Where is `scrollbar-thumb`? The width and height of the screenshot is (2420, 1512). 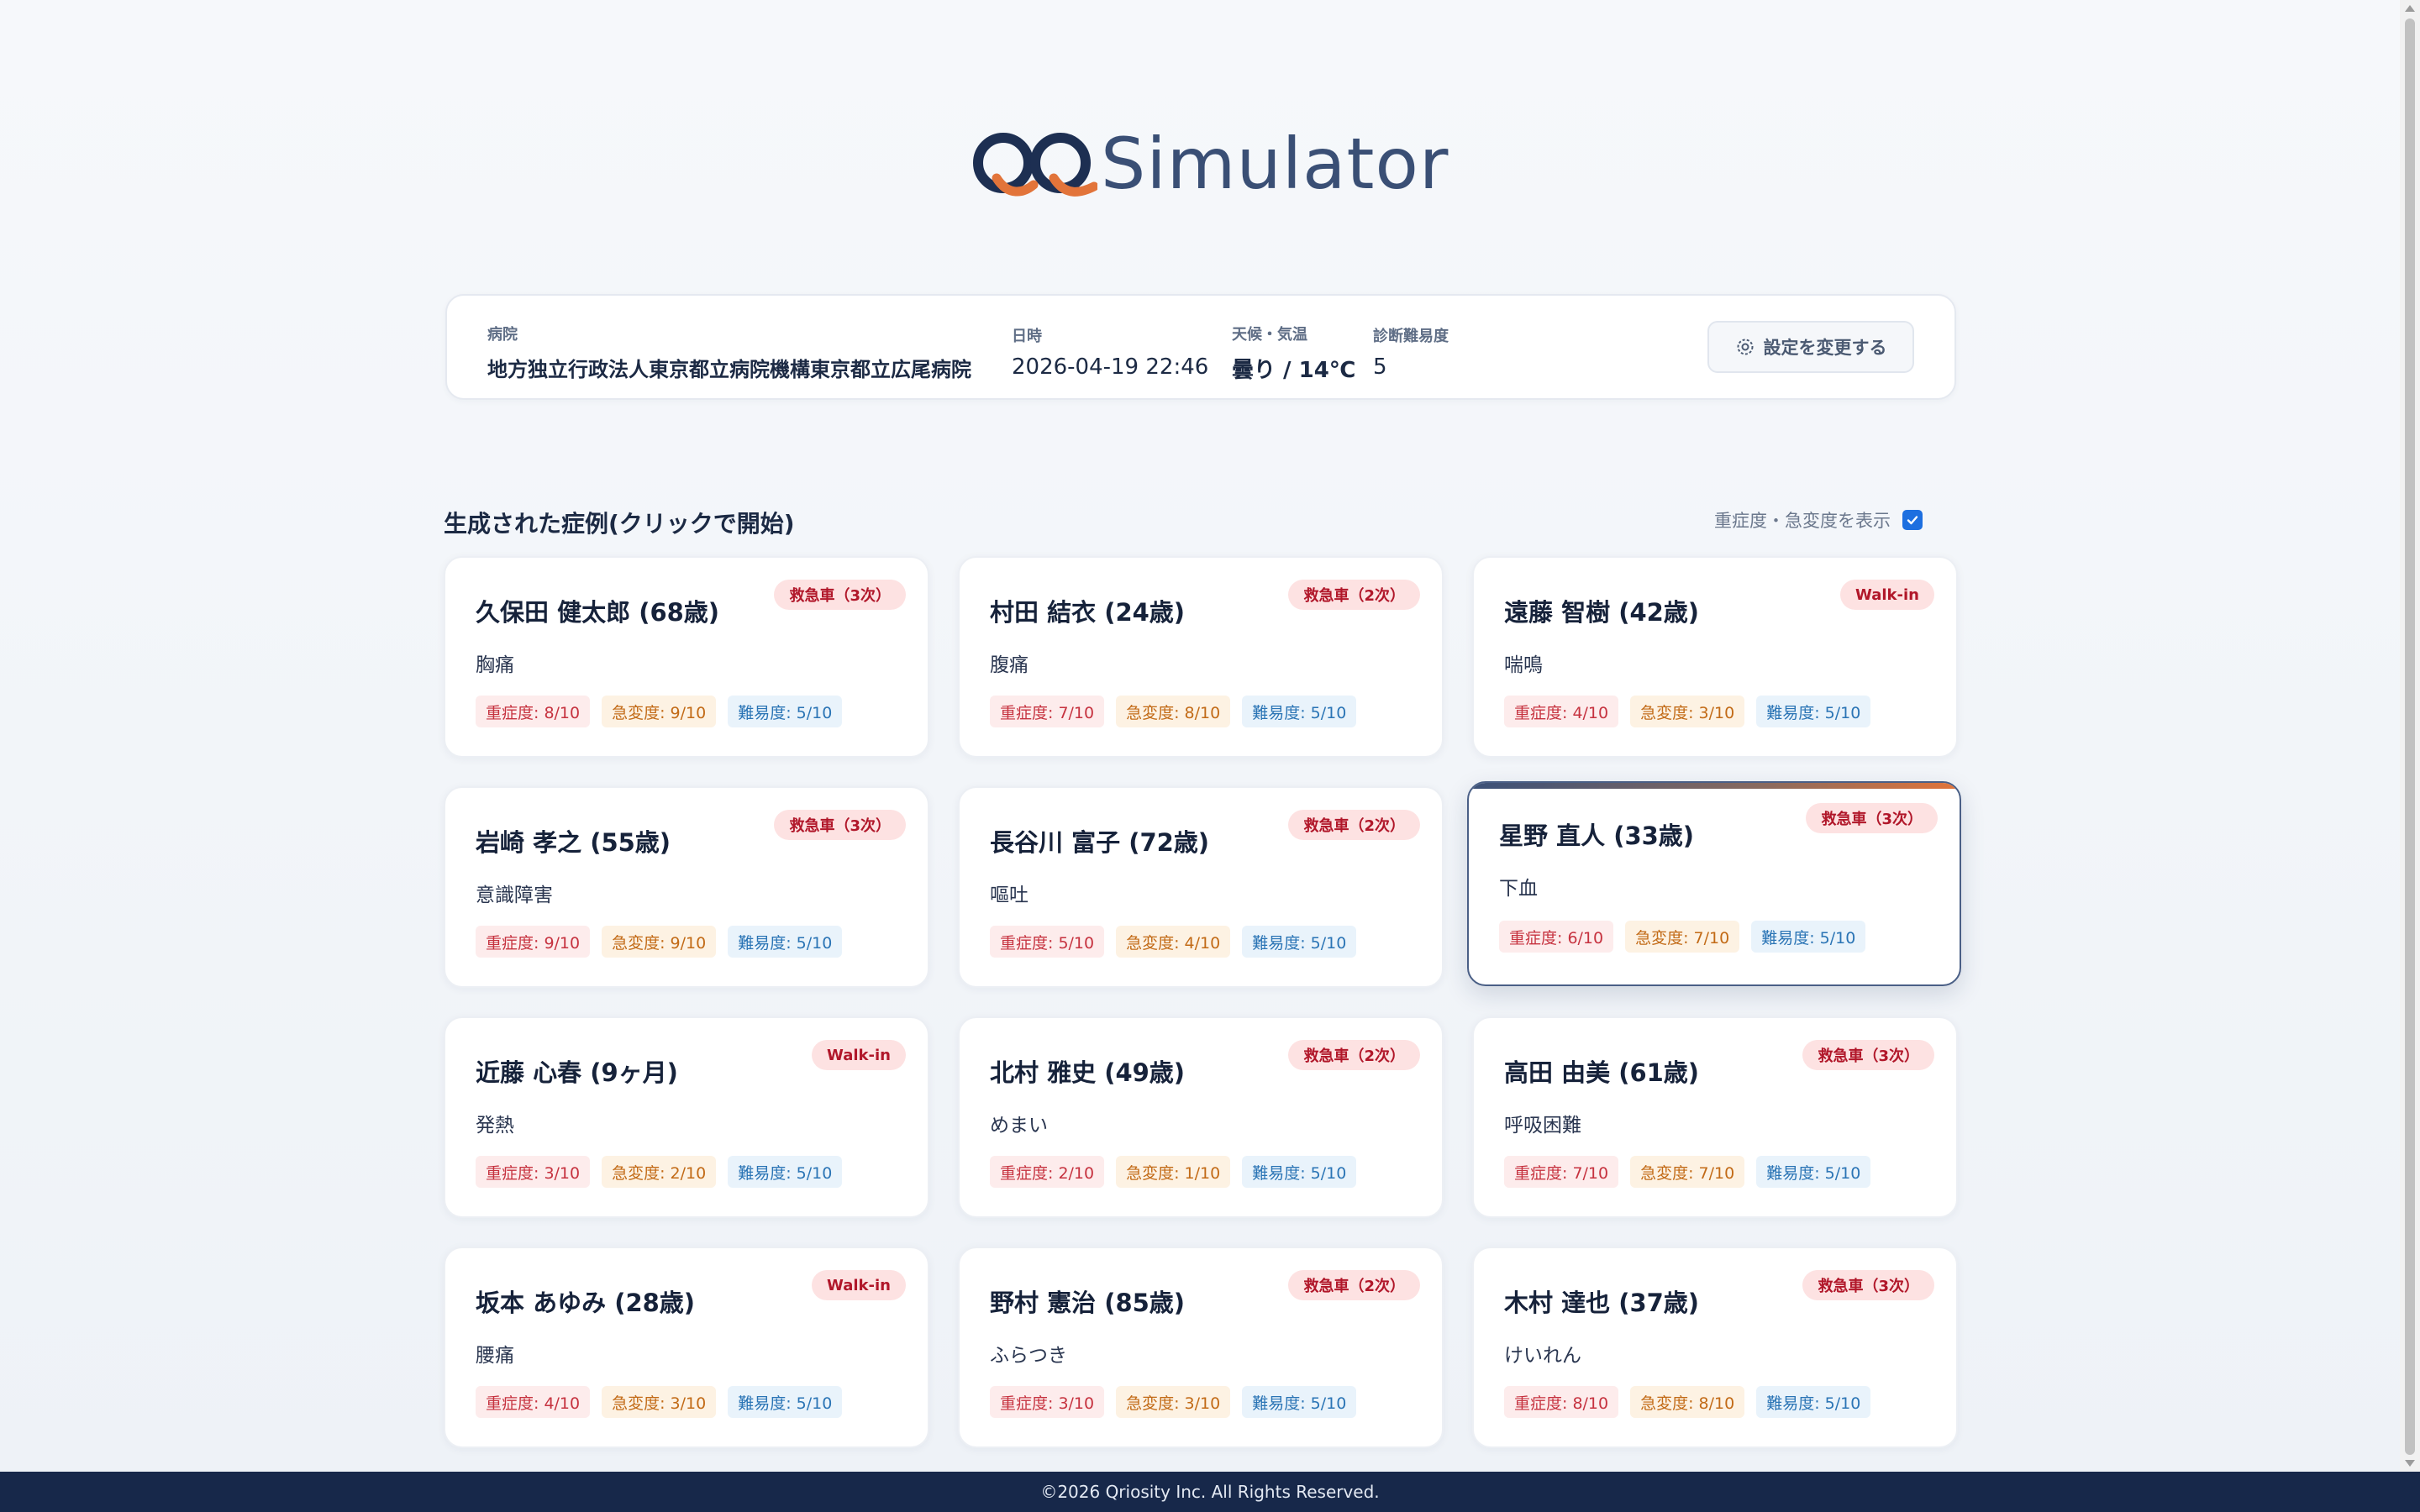
scrollbar-thumb is located at coordinates (2410, 736).